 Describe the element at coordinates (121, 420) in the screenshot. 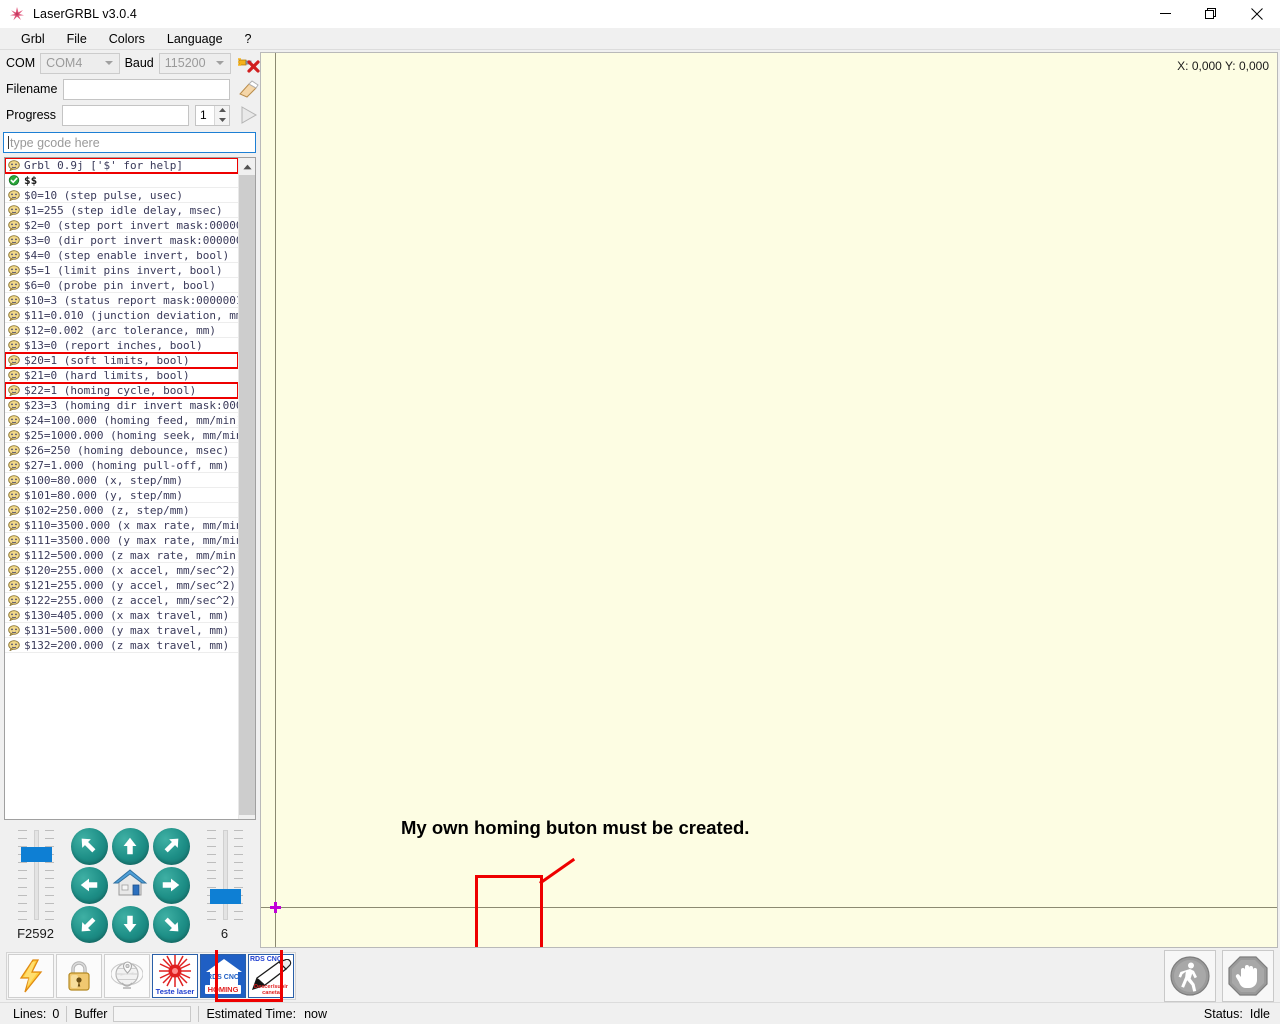

I see `console-line: $24=100.000 (homing feed, mm/min)` at that location.